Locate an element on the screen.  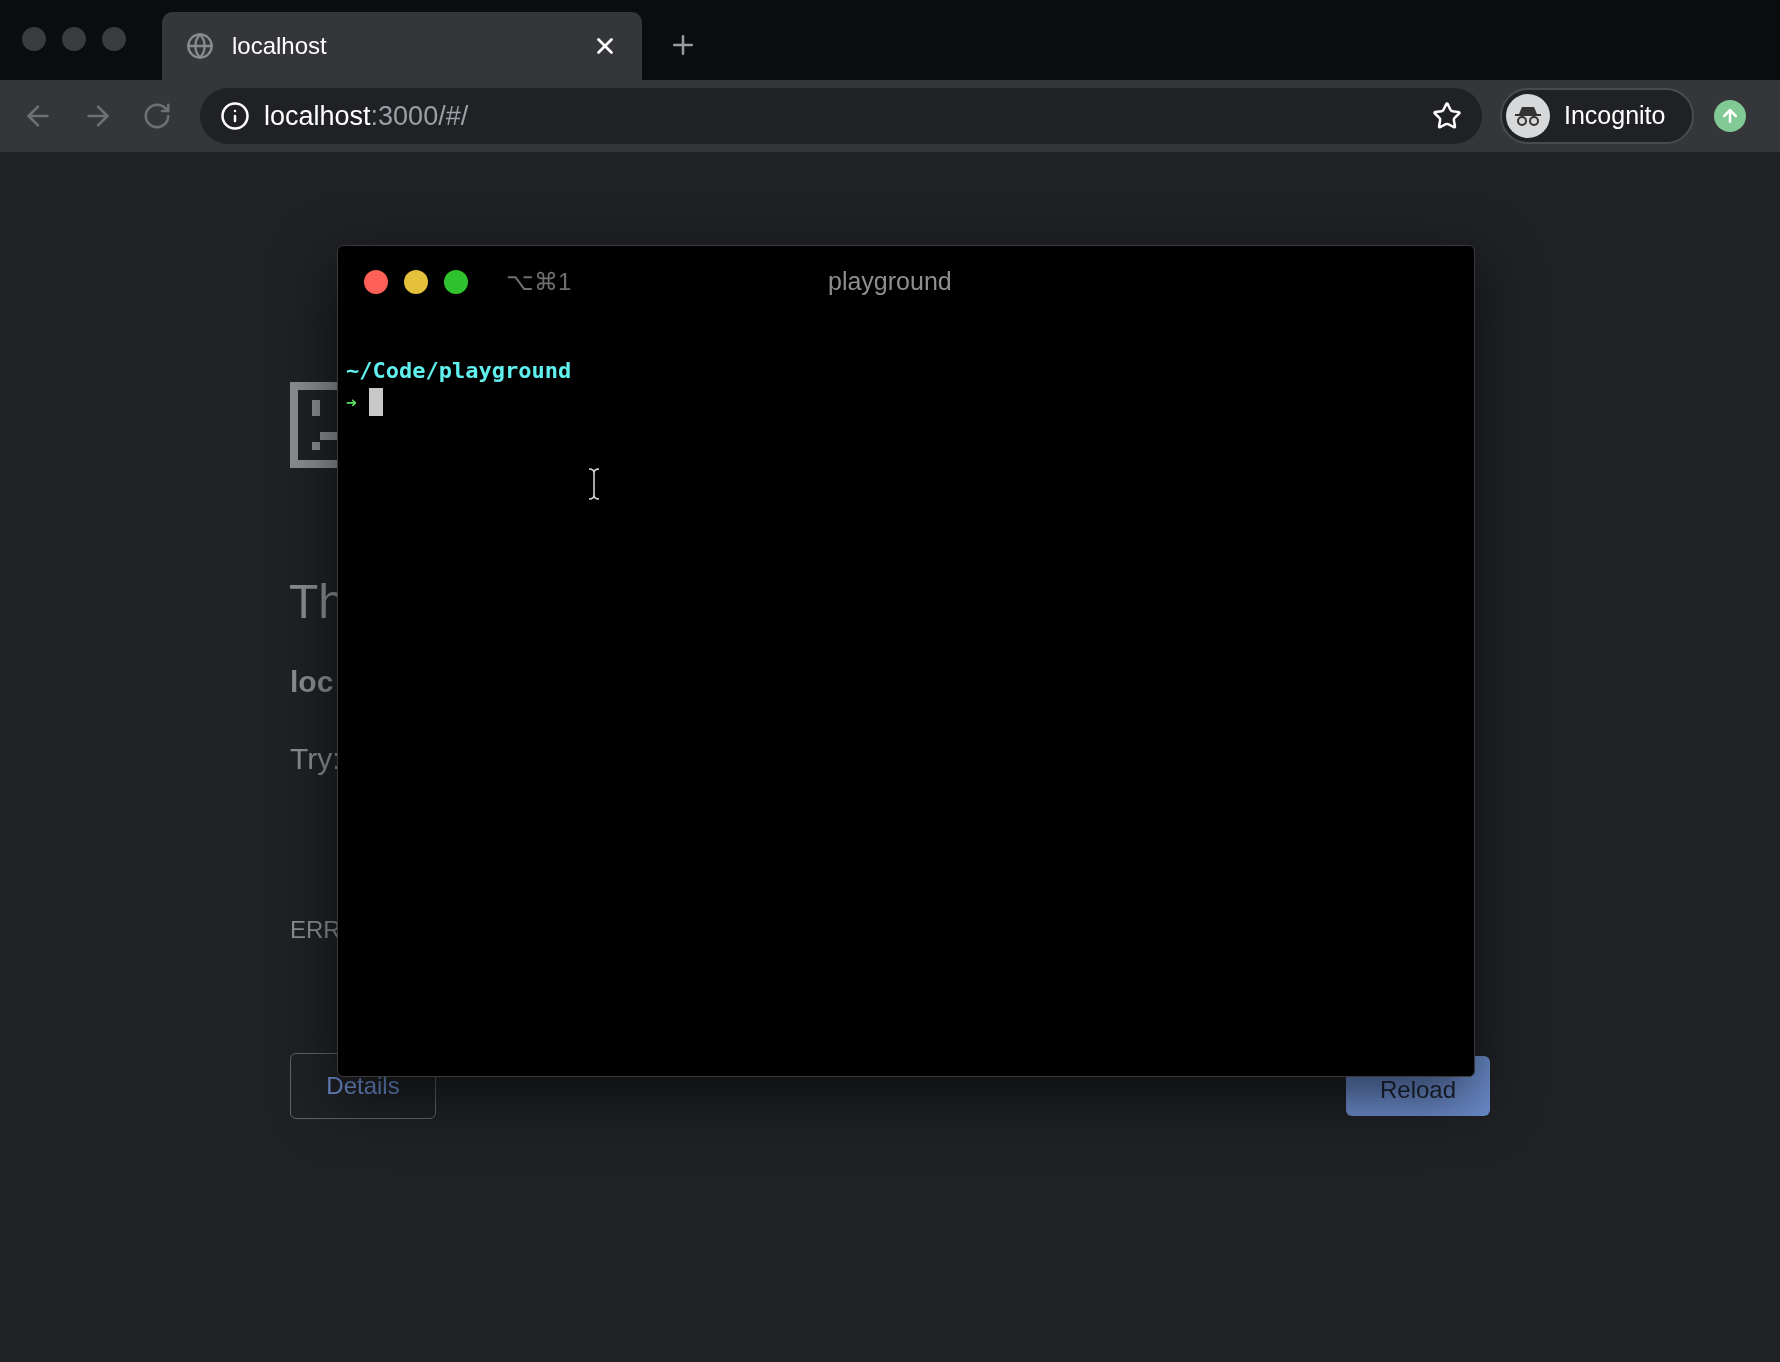
incognito-icon is located at coordinates (1528, 116).